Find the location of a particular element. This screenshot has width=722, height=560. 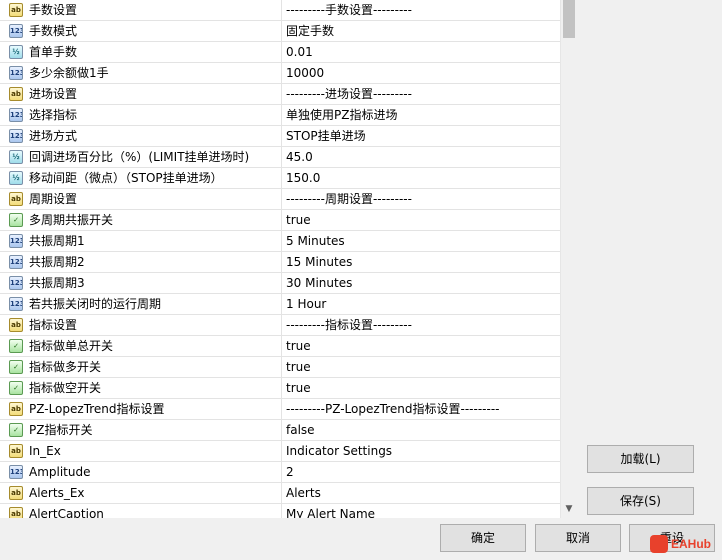

parameter-value: My Alert Name is located at coordinates (421, 511).